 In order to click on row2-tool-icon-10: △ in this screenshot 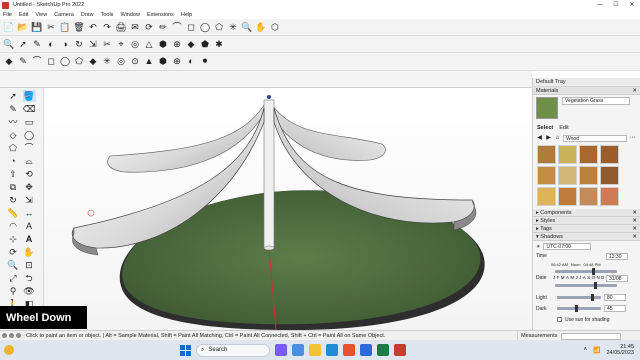, I will do `click(149, 44)`.